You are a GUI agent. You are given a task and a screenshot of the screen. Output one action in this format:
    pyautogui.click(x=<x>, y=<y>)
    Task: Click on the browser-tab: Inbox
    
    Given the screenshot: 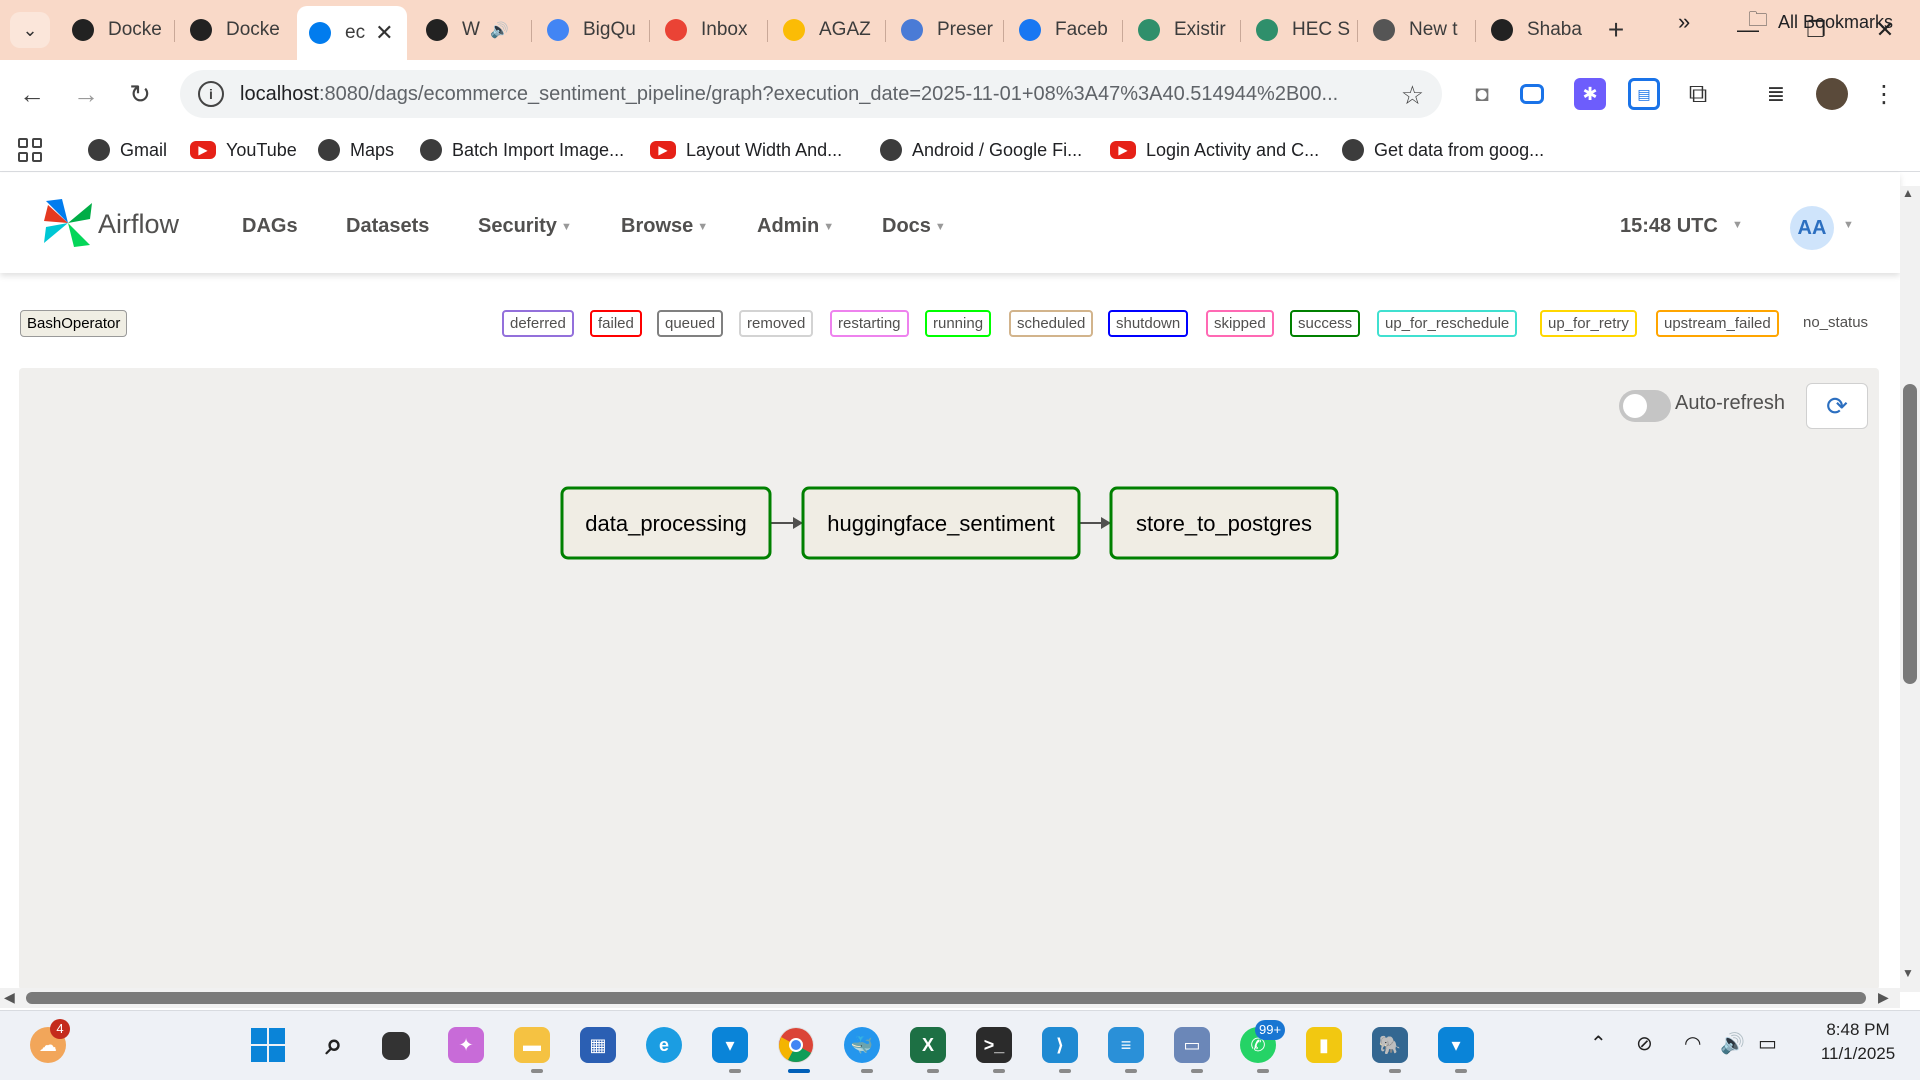 What is the action you would take?
    pyautogui.click(x=709, y=30)
    